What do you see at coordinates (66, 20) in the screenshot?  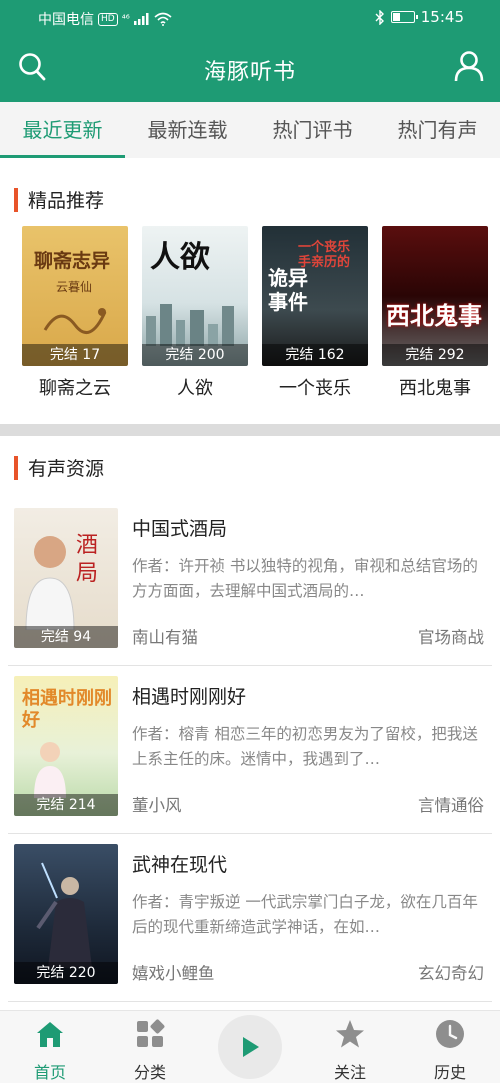 I see `carrier-label: 中国电信` at bounding box center [66, 20].